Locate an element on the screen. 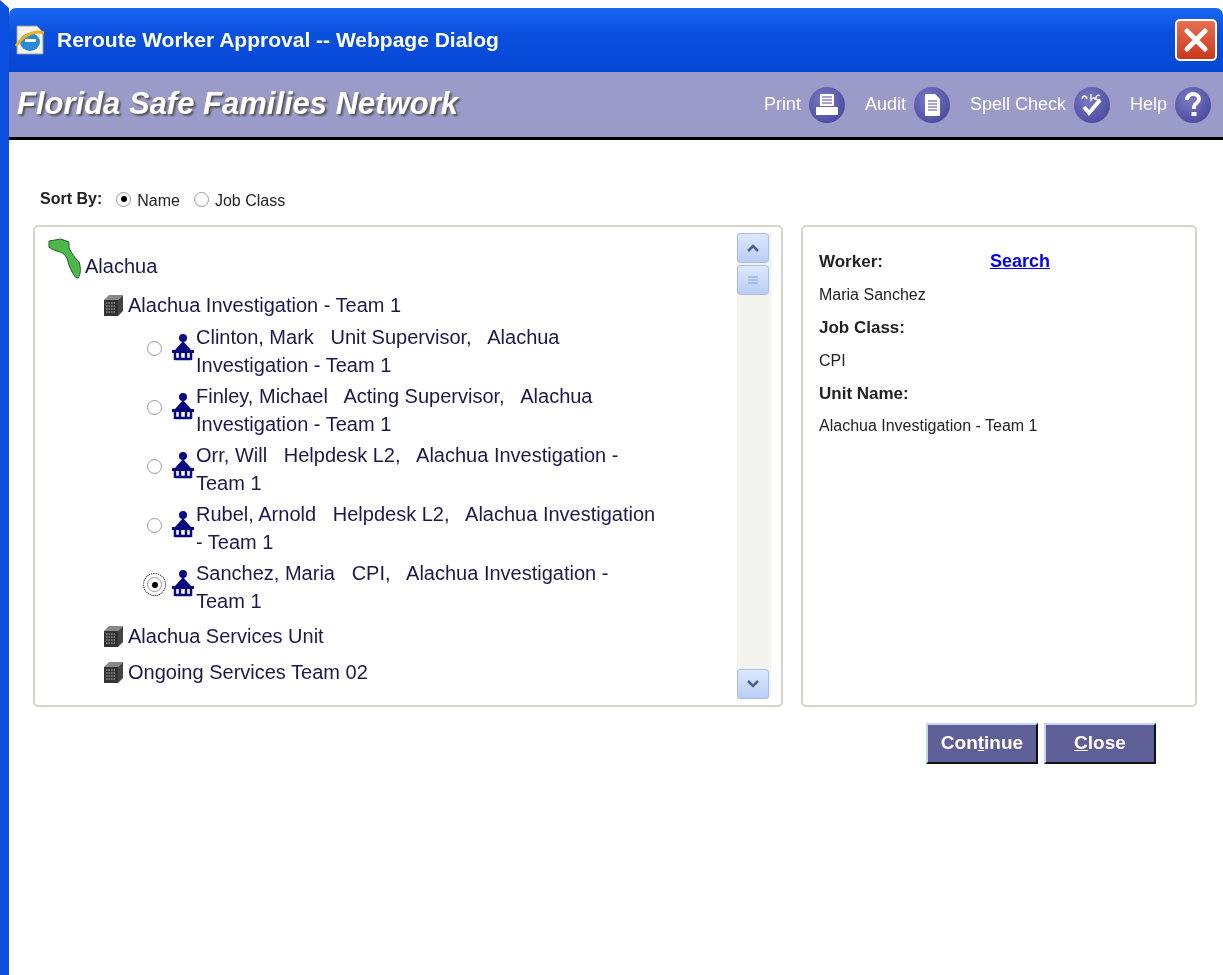  close-button is located at coordinates (1196, 40).